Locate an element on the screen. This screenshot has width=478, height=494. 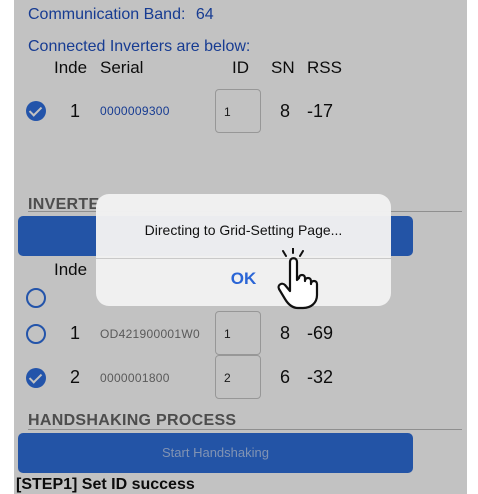
band-value: 64 is located at coordinates (204, 14).